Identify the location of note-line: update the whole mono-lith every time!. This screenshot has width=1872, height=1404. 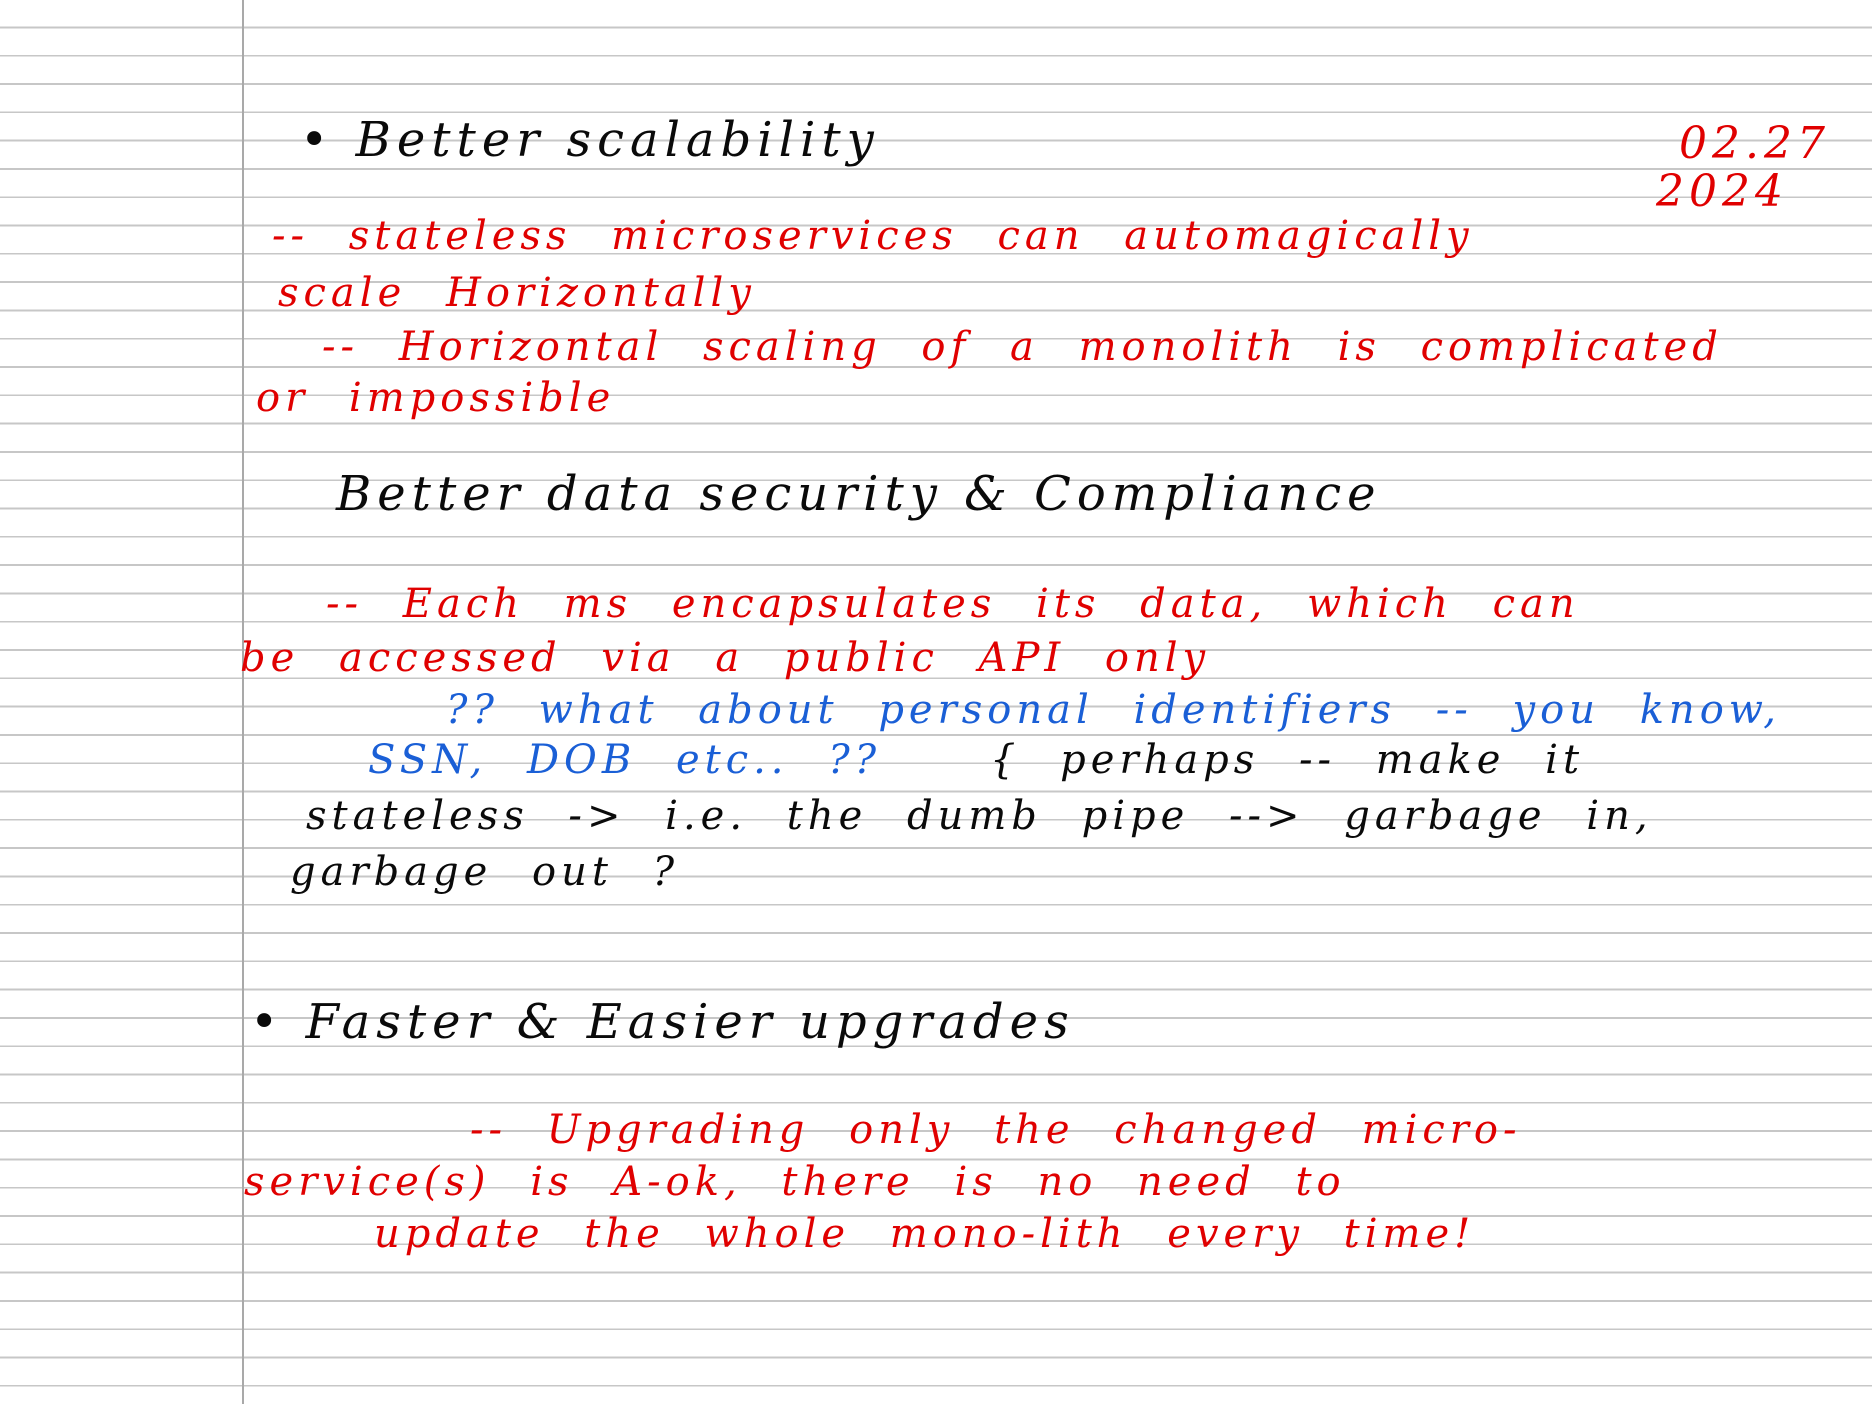
(925, 1234).